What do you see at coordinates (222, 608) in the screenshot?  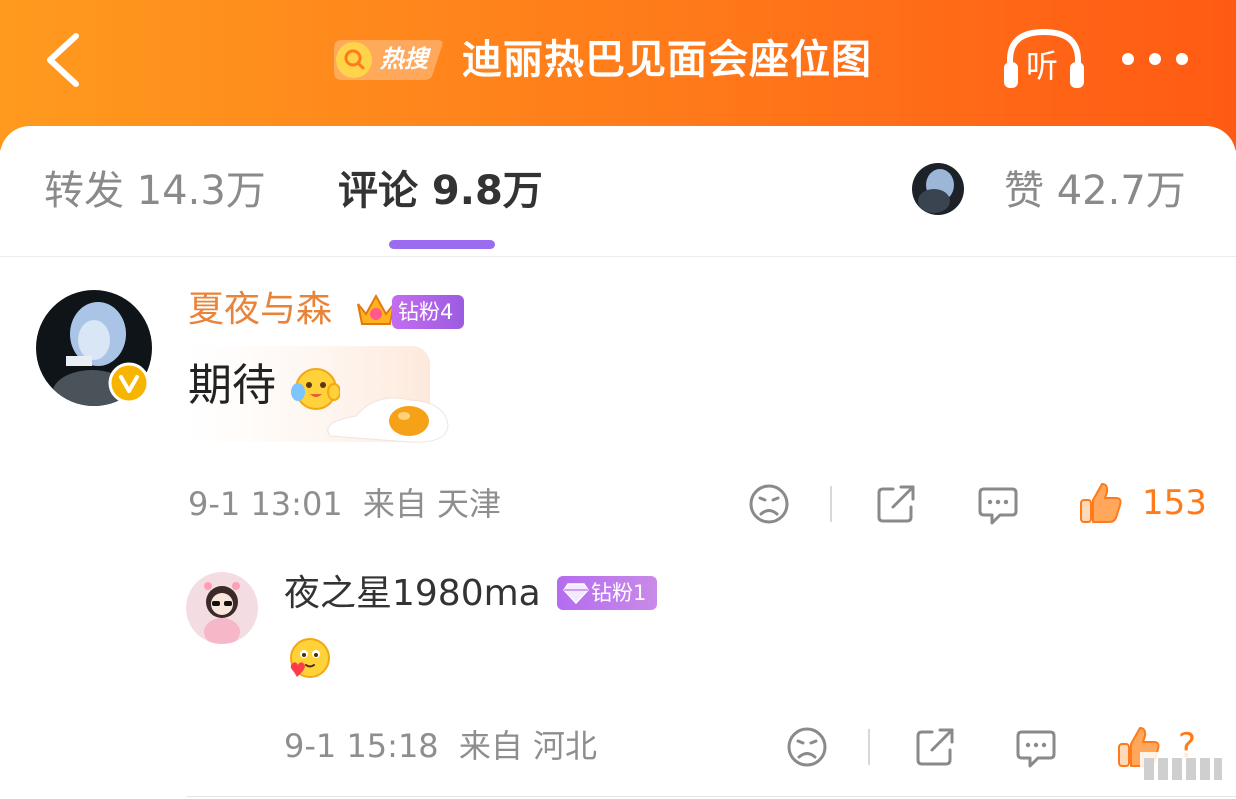 I see `reply-avatar` at bounding box center [222, 608].